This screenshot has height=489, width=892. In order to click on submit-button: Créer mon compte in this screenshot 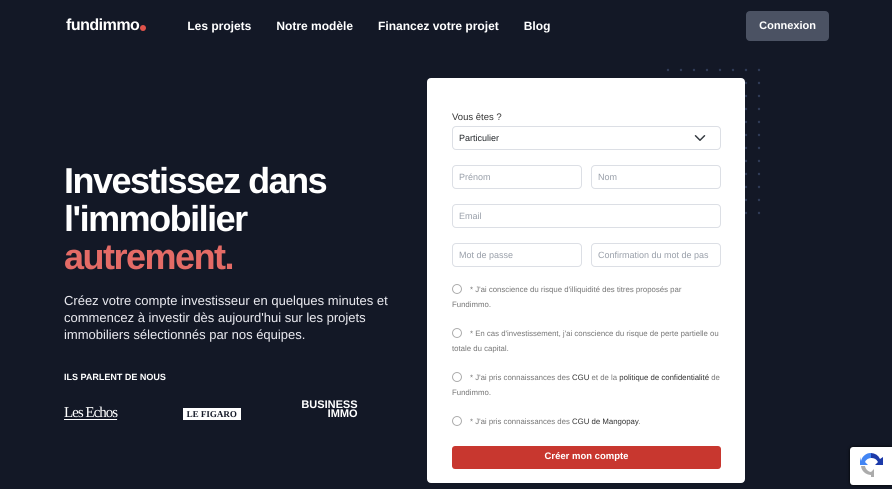, I will do `click(586, 457)`.